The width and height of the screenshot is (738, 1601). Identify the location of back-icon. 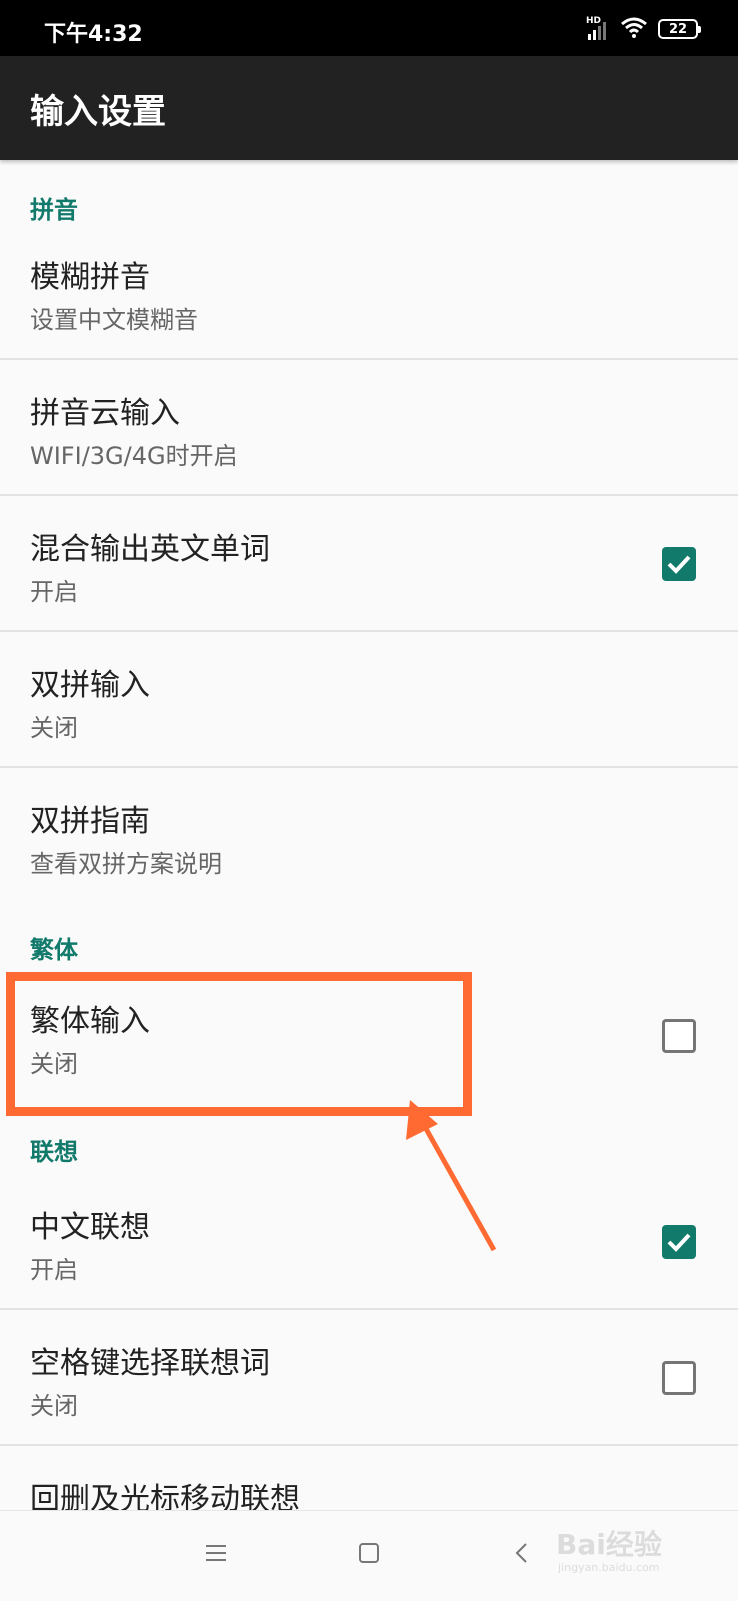
(521, 1553).